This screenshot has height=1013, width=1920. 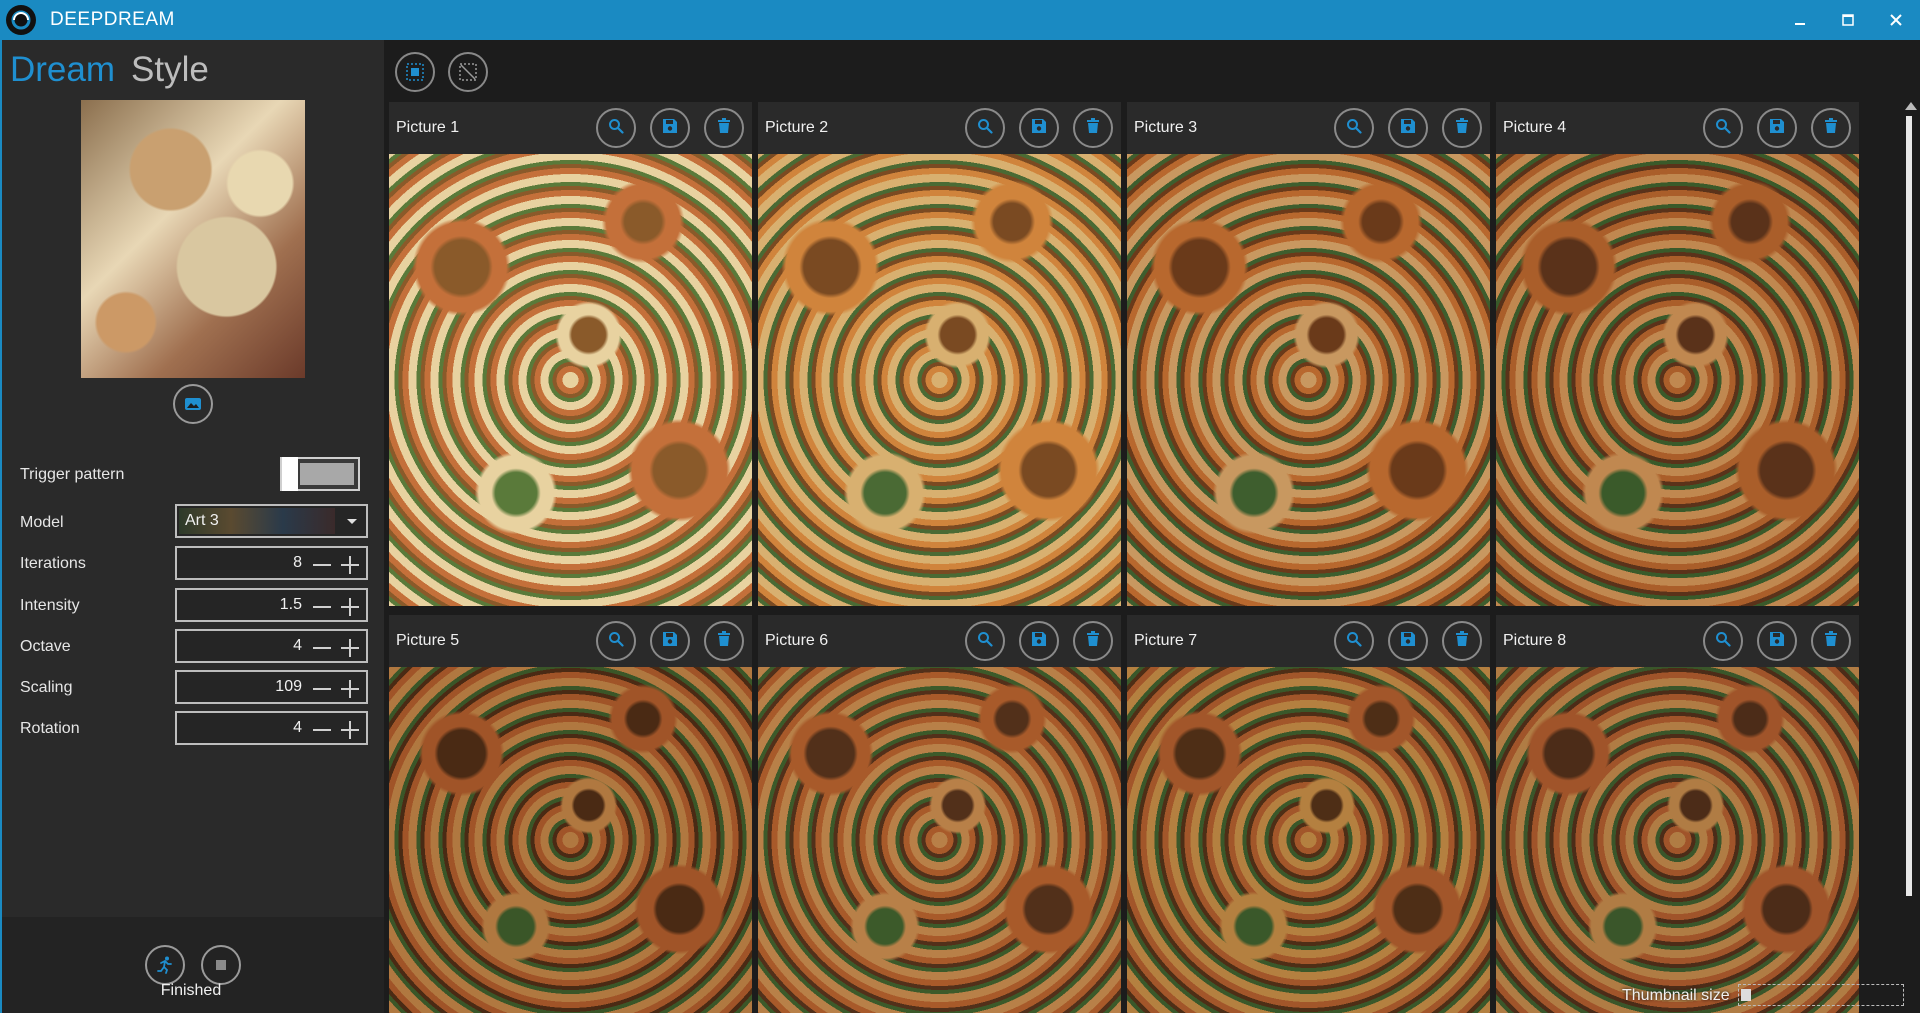 I want to click on picture-title: Picture 5, so click(x=428, y=640).